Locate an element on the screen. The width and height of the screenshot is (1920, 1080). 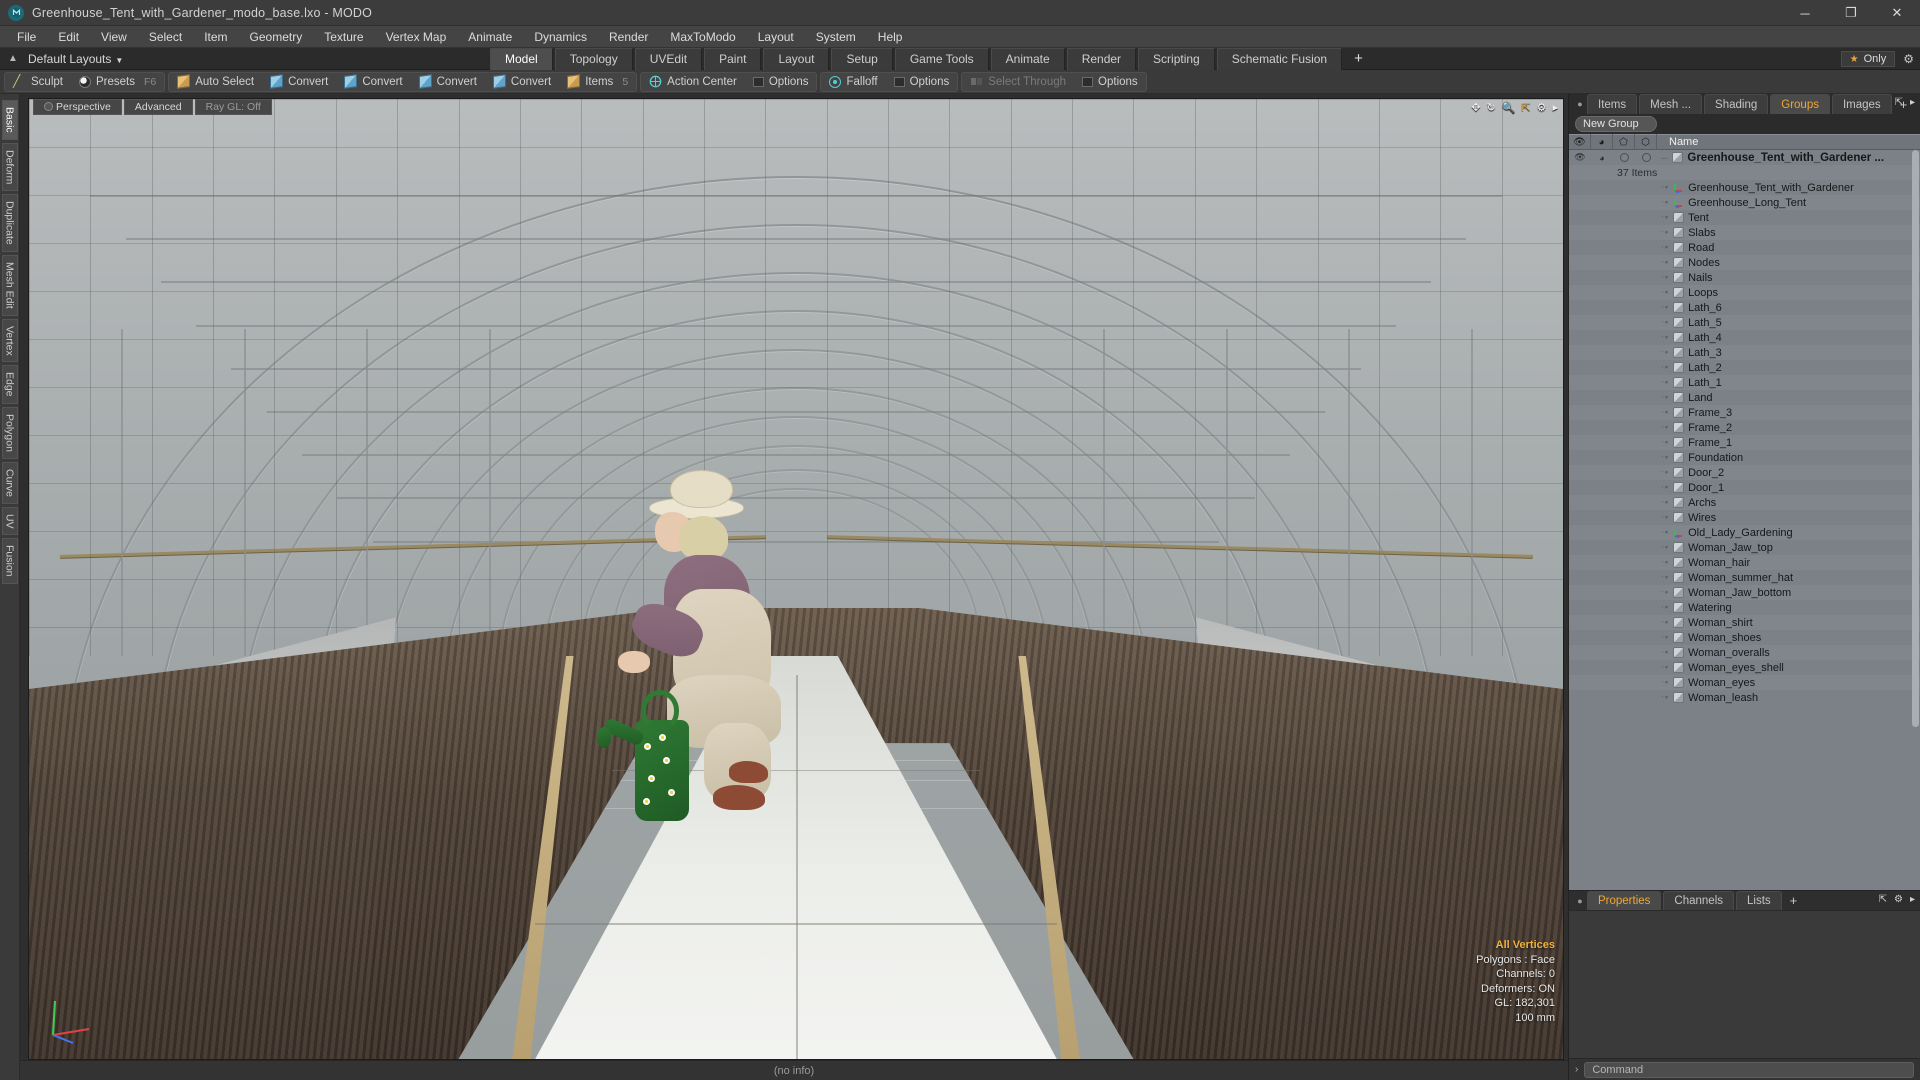
right-tab-groups: Groups is located at coordinates (1800, 104).